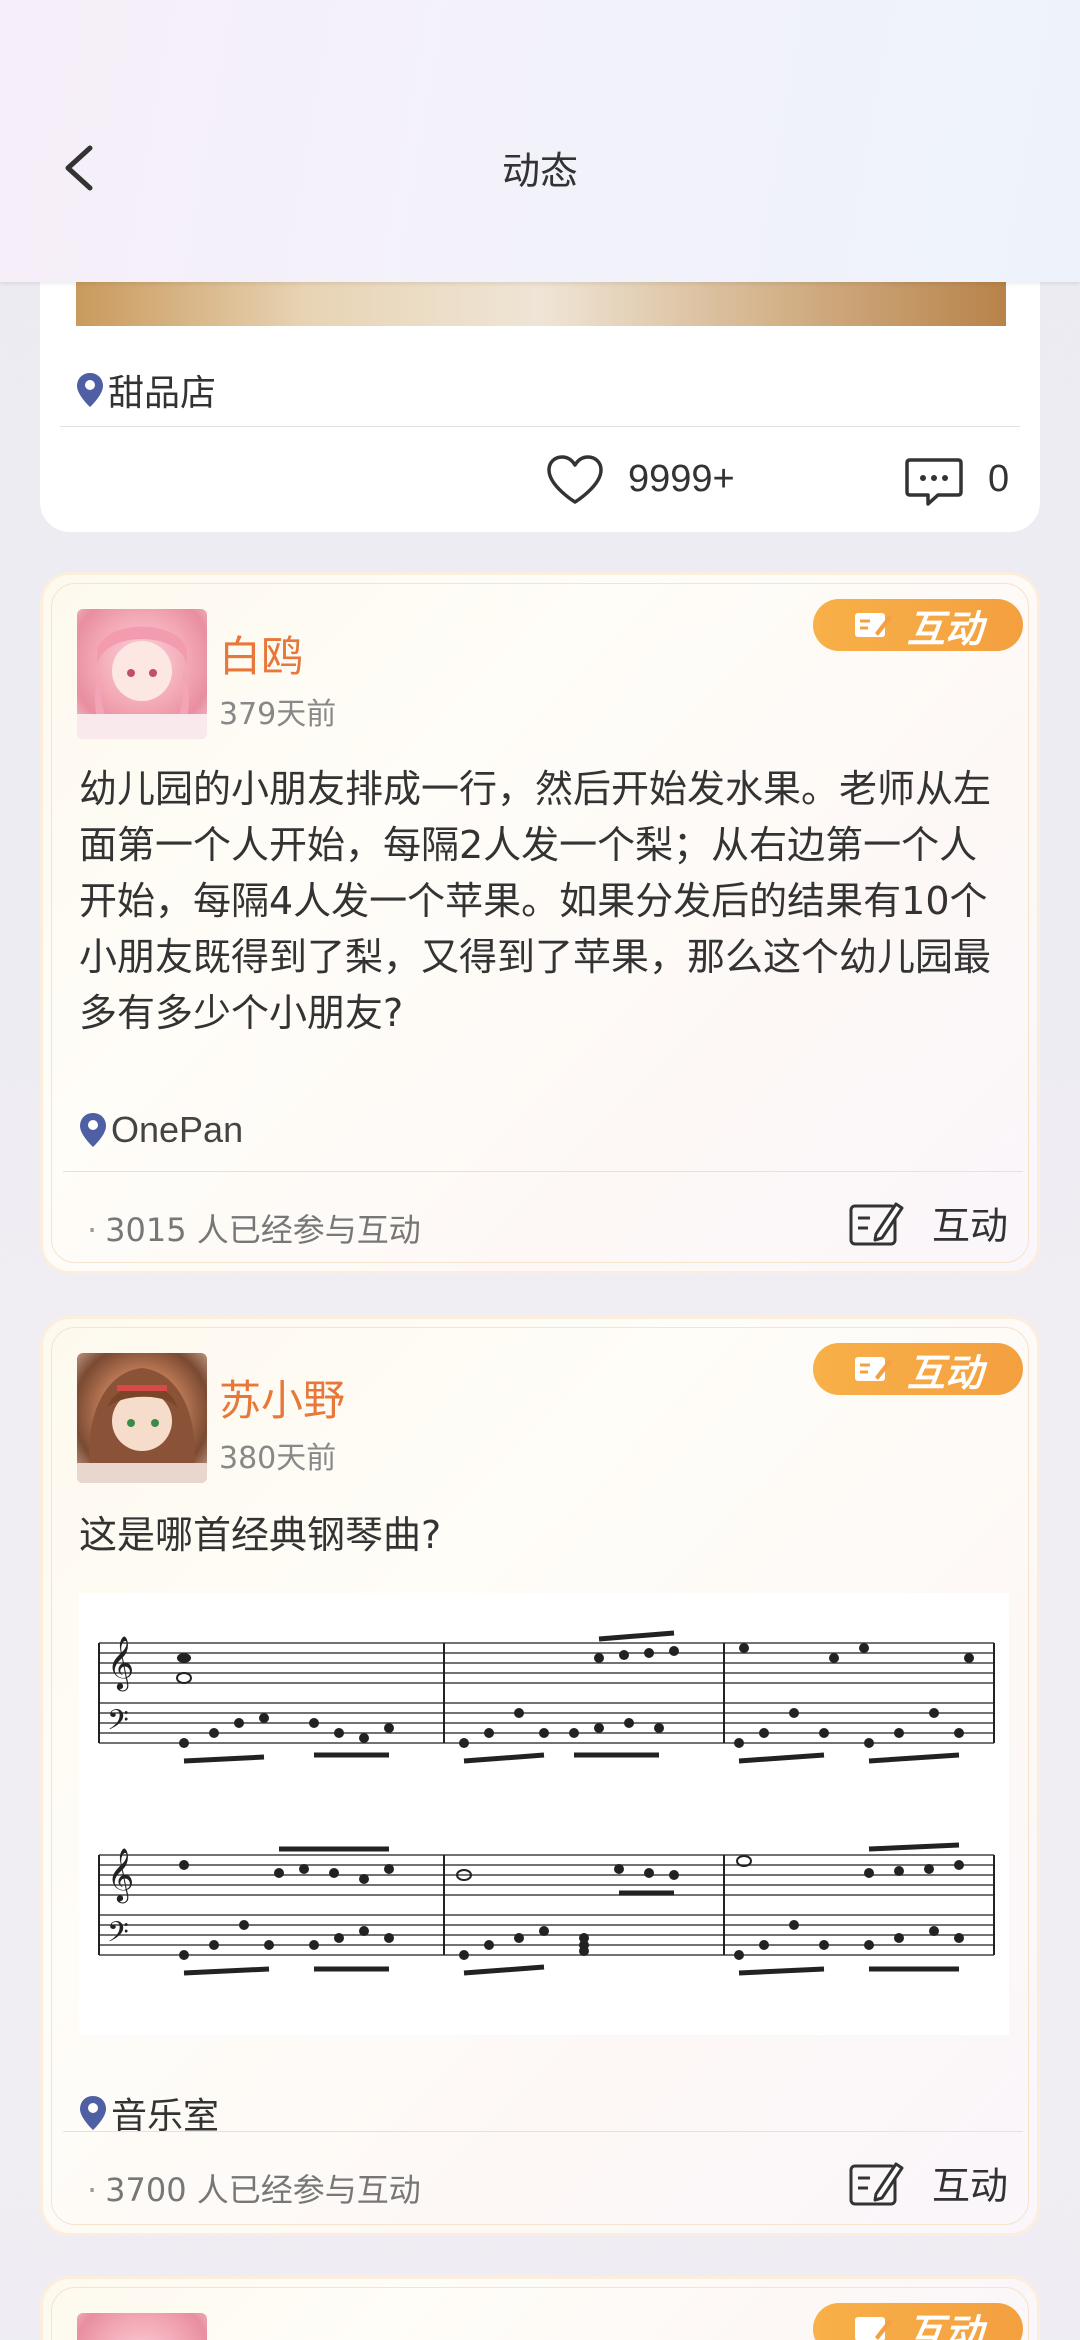 The height and width of the screenshot is (2340, 1080). What do you see at coordinates (282, 1397) in the screenshot?
I see `username: 苏小野` at bounding box center [282, 1397].